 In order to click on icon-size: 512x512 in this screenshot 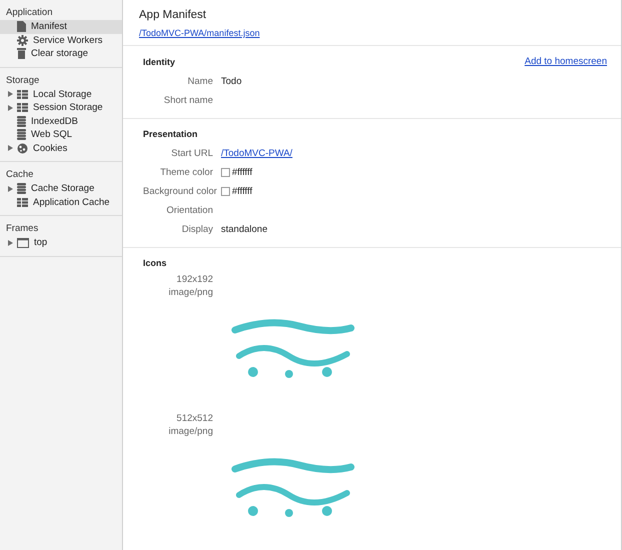, I will do `click(194, 418)`.